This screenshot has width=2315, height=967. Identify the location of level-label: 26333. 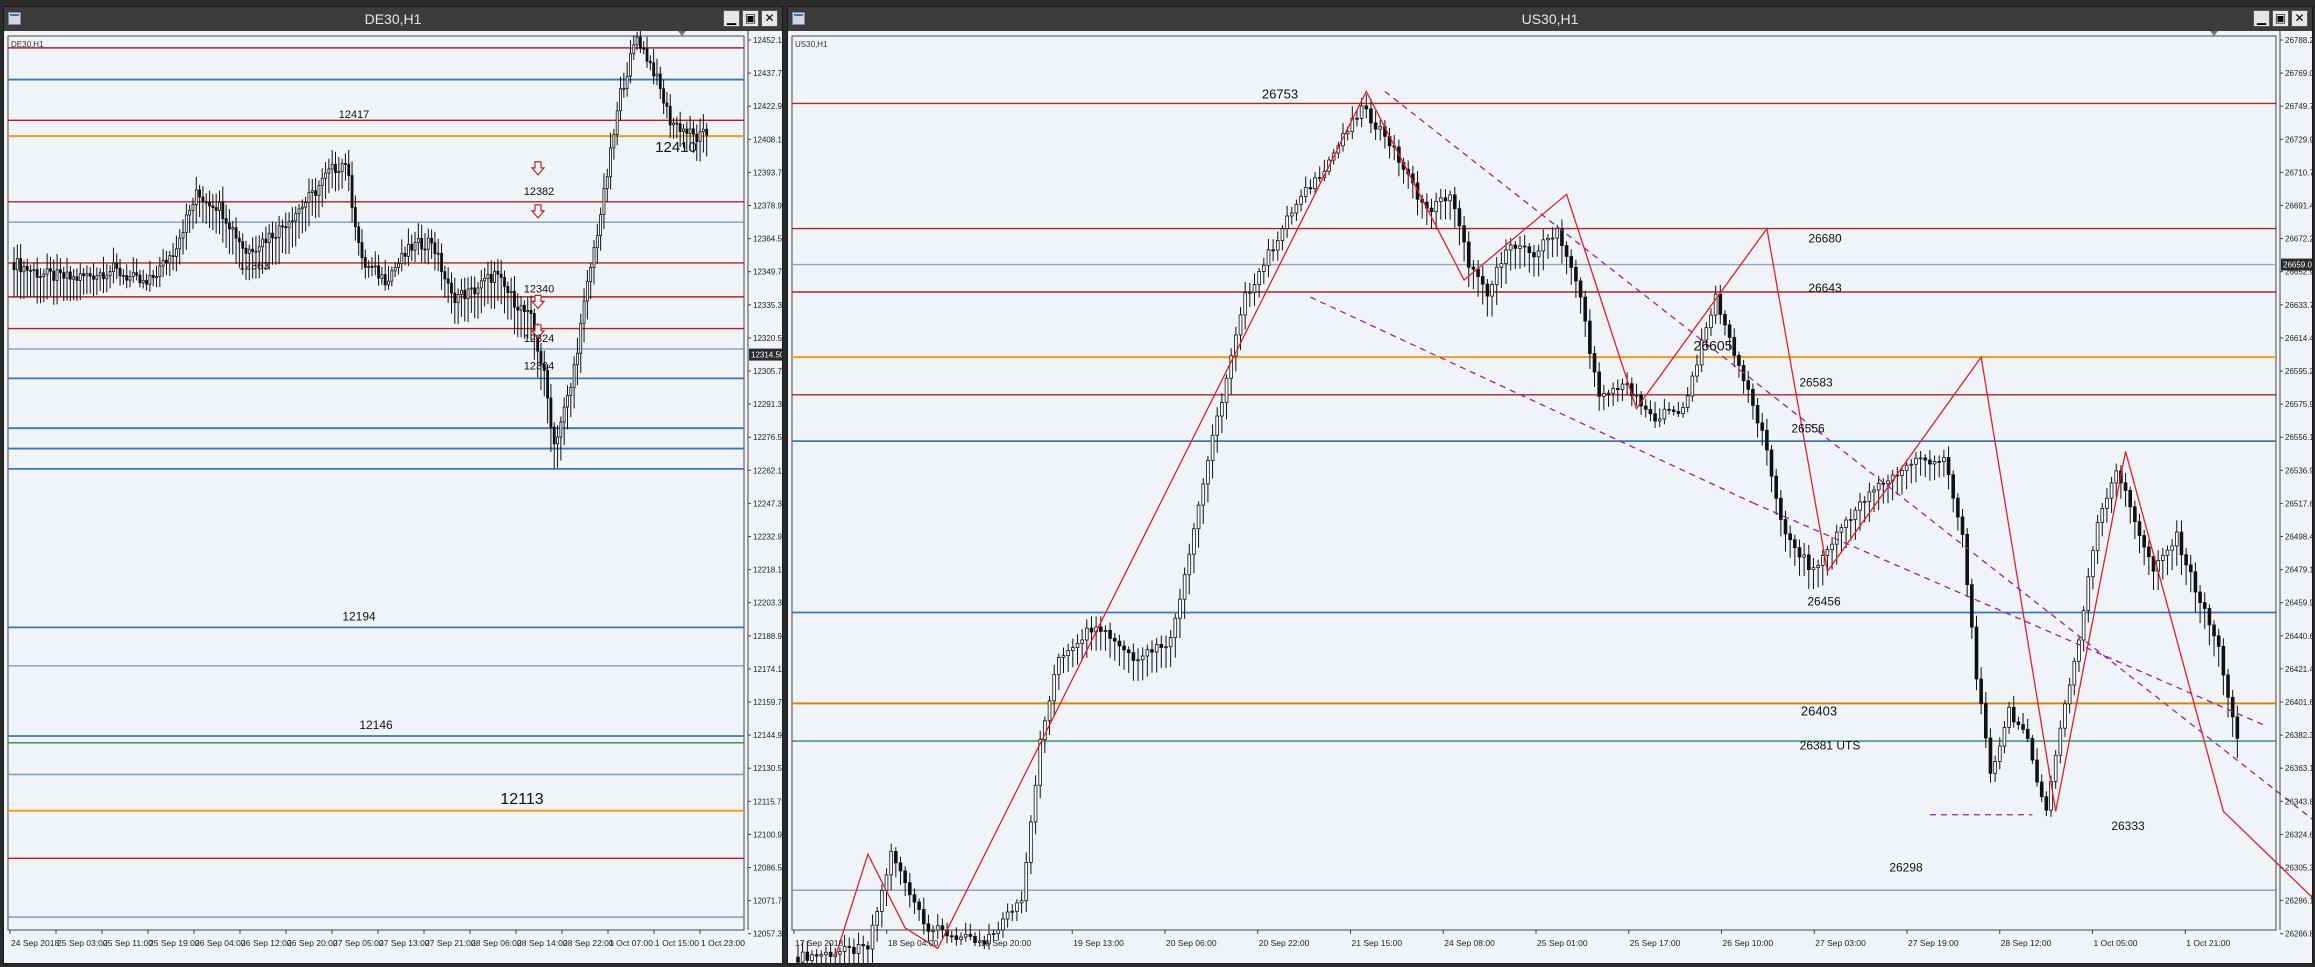
(2128, 826).